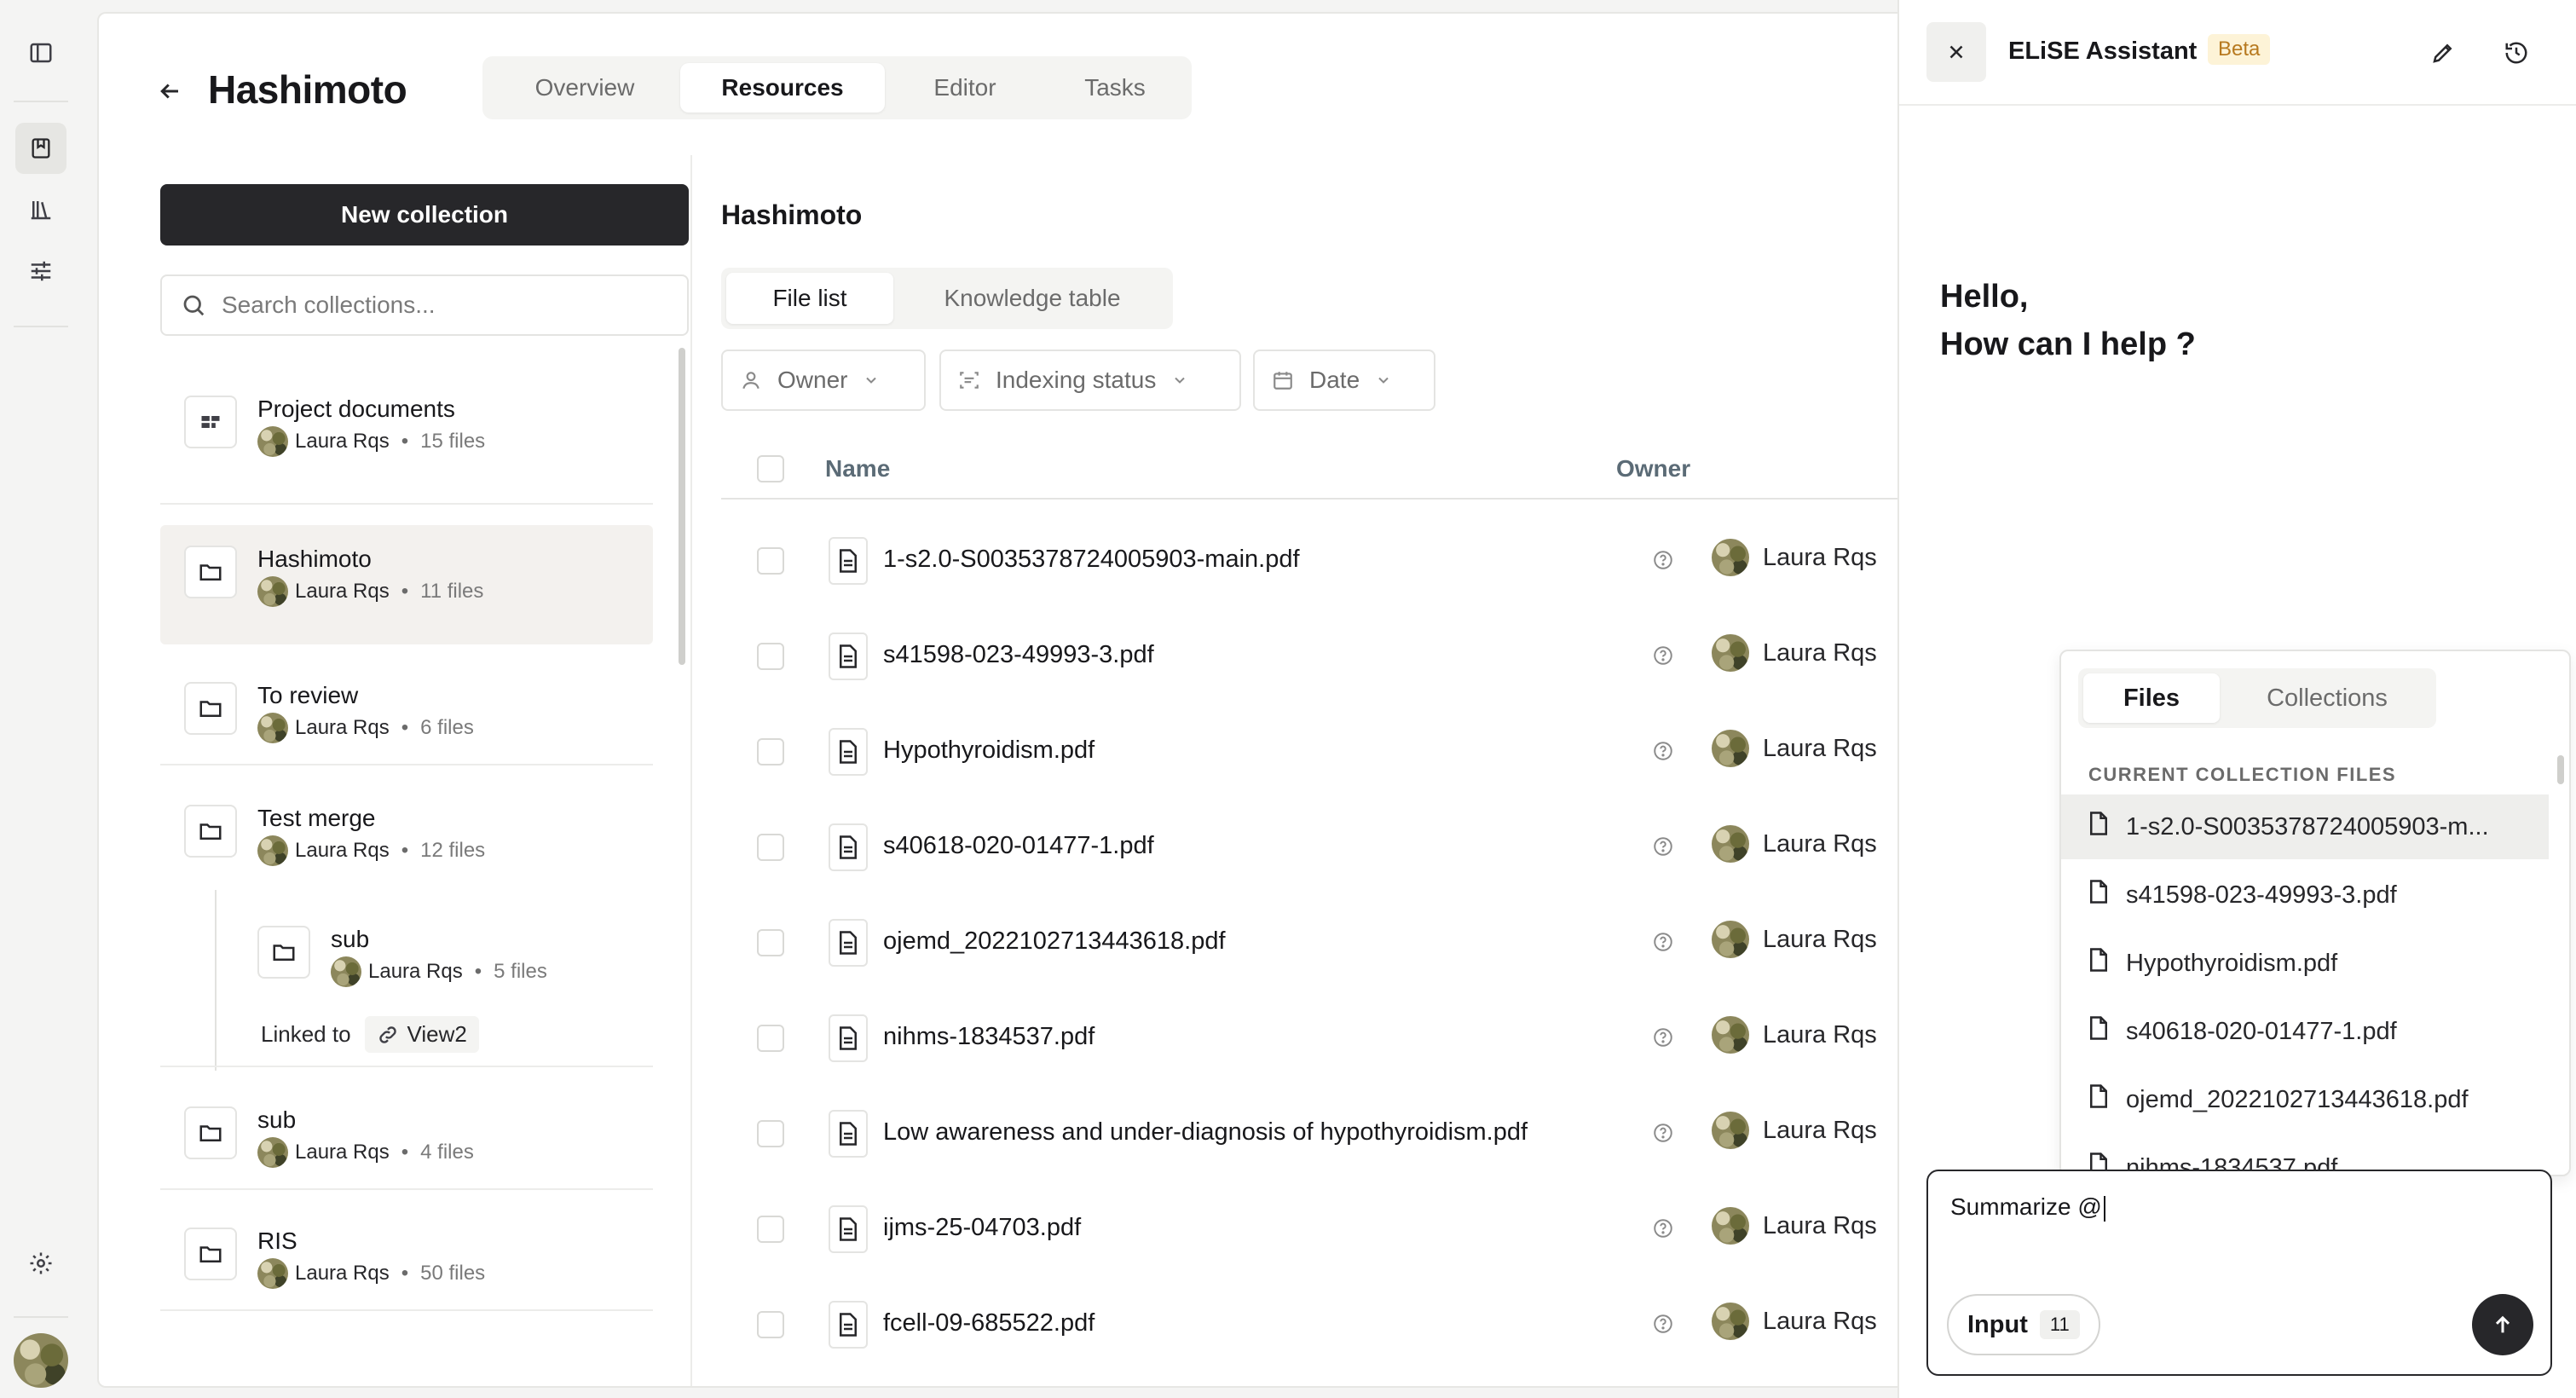 The image size is (2576, 1398). What do you see at coordinates (41, 1360) in the screenshot?
I see `user-avatar` at bounding box center [41, 1360].